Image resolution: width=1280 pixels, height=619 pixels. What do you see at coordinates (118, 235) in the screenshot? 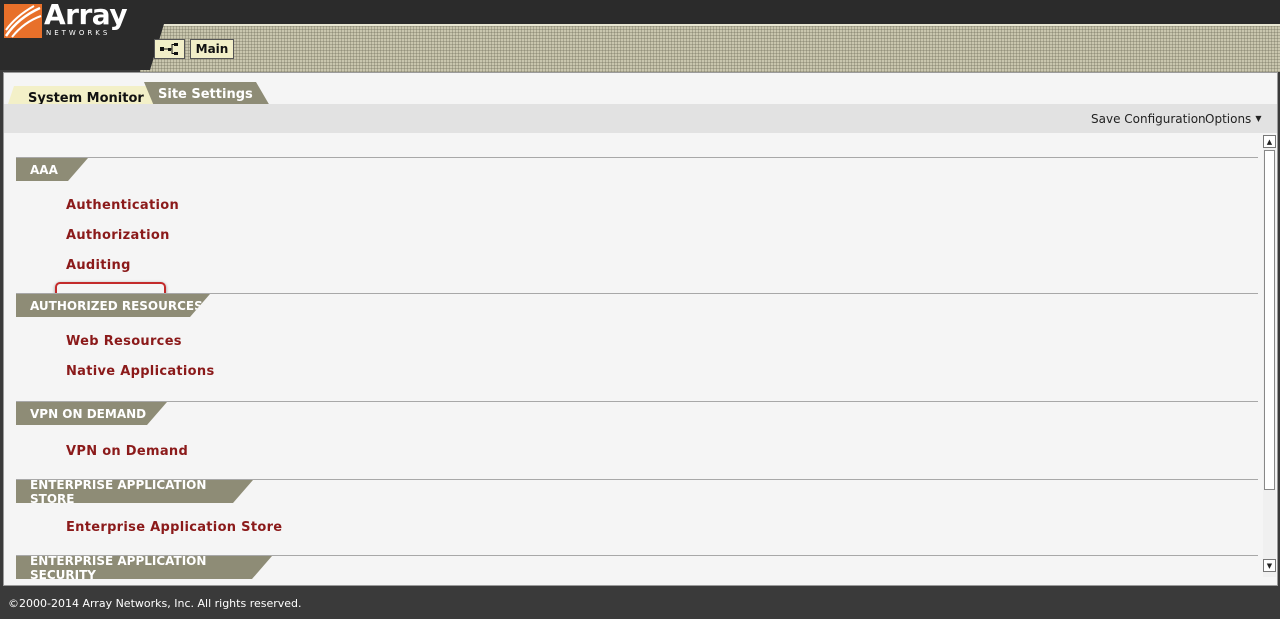
I see `link-authorization: Authorization` at bounding box center [118, 235].